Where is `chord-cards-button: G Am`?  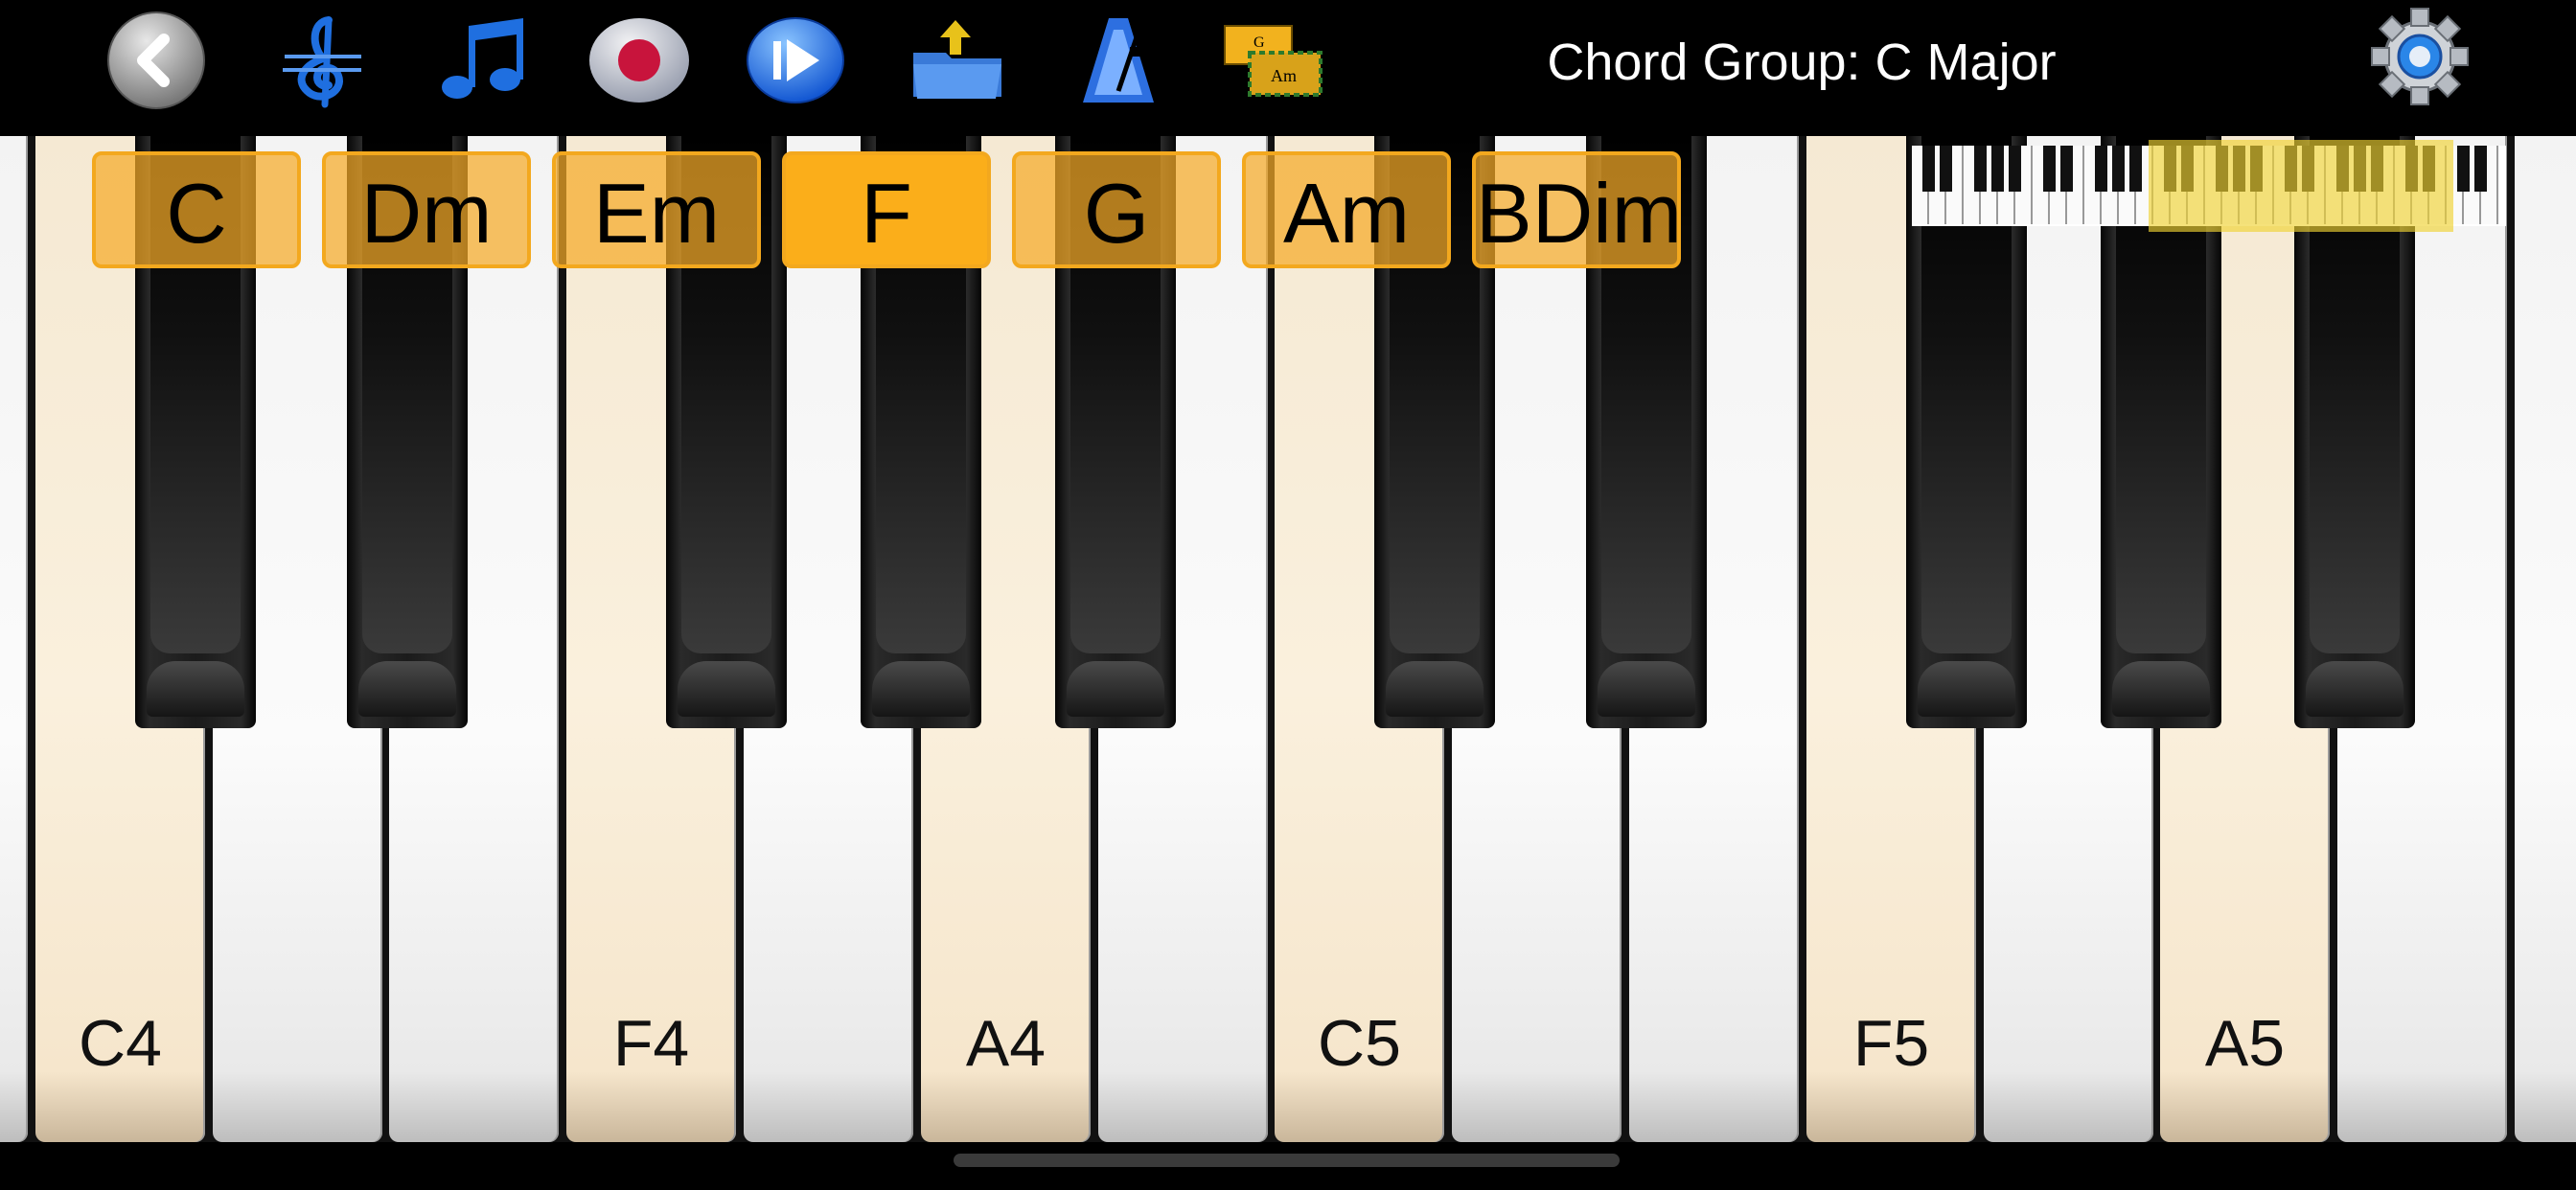 chord-cards-button: G Am is located at coordinates (1272, 60).